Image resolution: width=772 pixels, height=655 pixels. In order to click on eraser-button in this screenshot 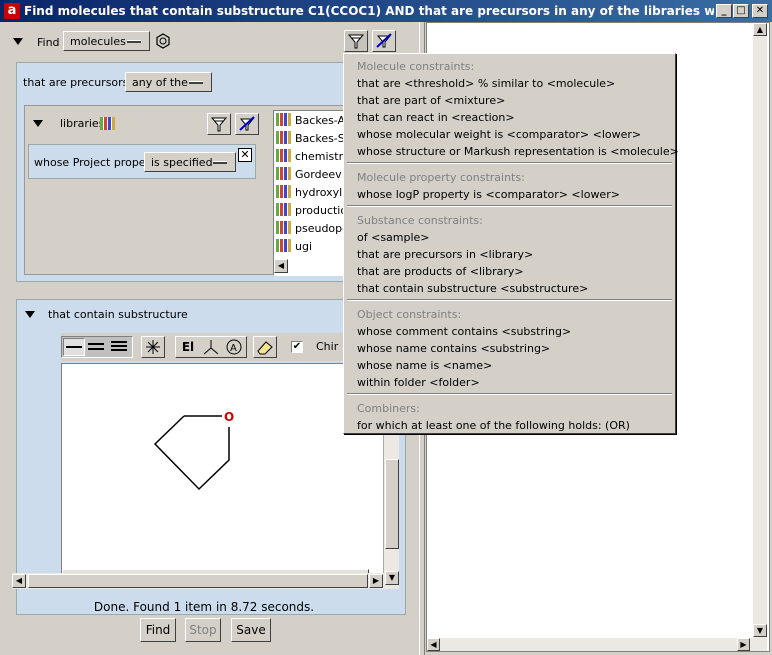, I will do `click(265, 347)`.